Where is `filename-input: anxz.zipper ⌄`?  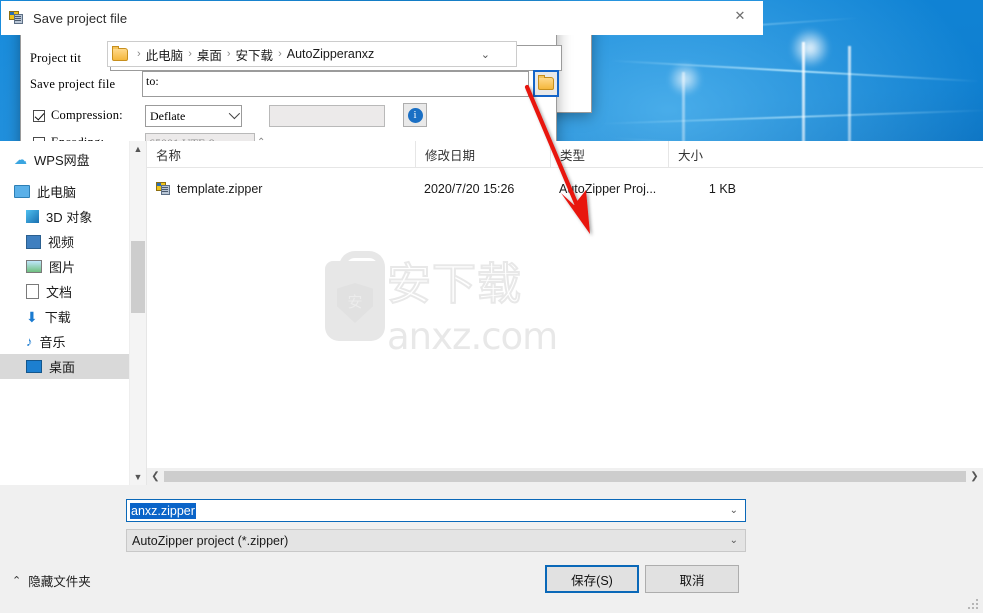 filename-input: anxz.zipper ⌄ is located at coordinates (436, 510).